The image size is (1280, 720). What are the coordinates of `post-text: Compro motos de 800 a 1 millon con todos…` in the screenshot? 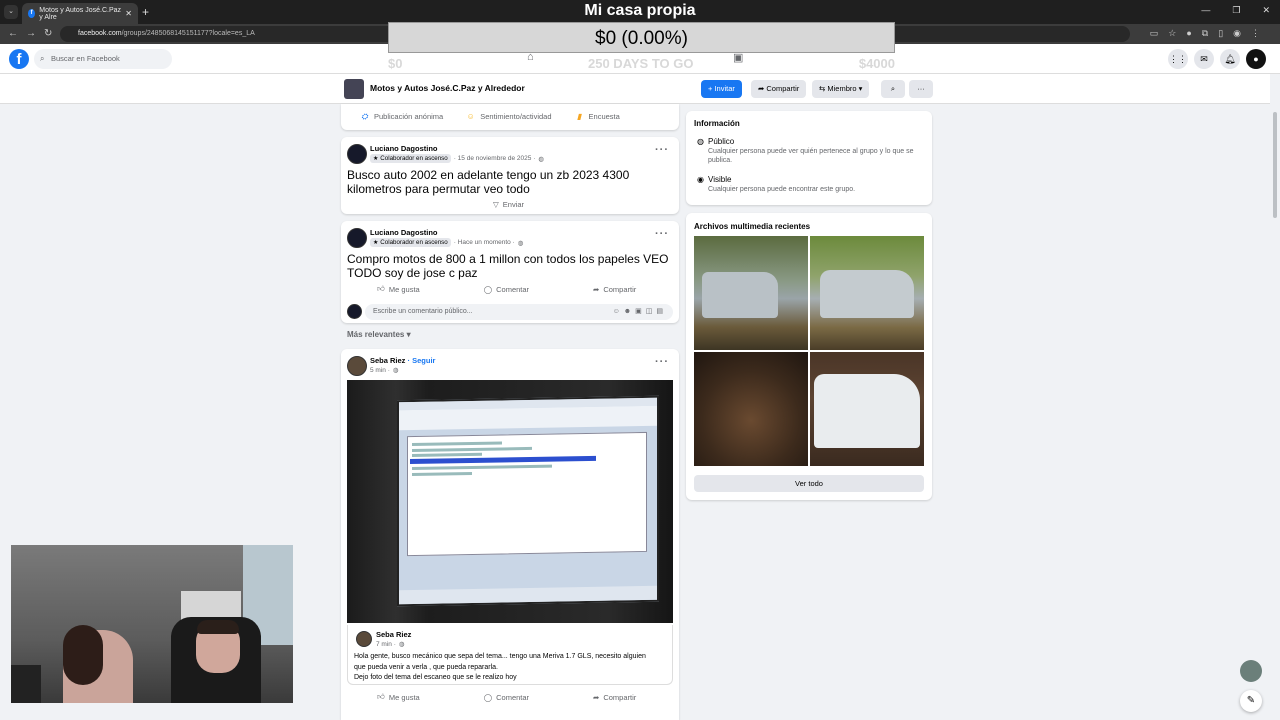 It's located at (508, 266).